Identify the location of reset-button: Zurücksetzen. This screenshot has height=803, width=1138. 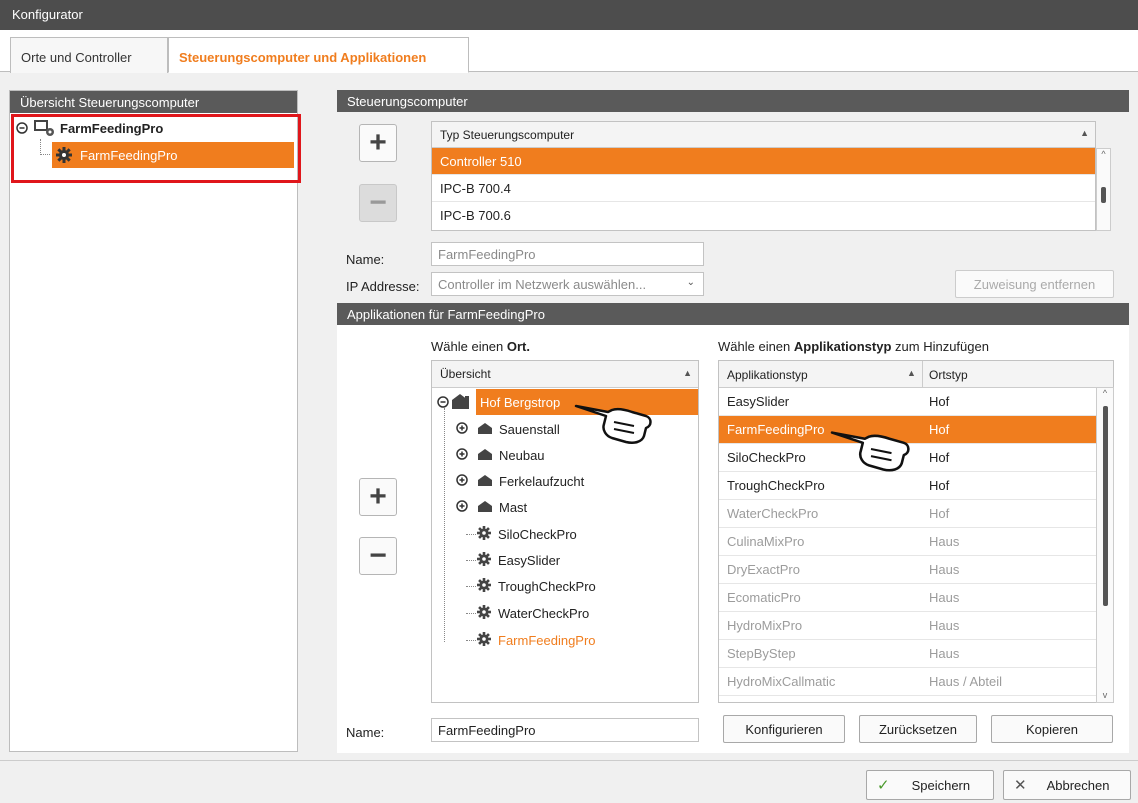
(918, 729).